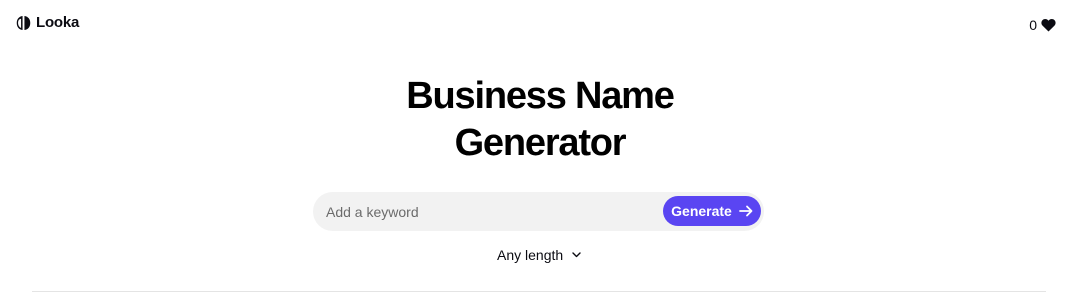  What do you see at coordinates (58, 22) in the screenshot?
I see `logo-text: Looka` at bounding box center [58, 22].